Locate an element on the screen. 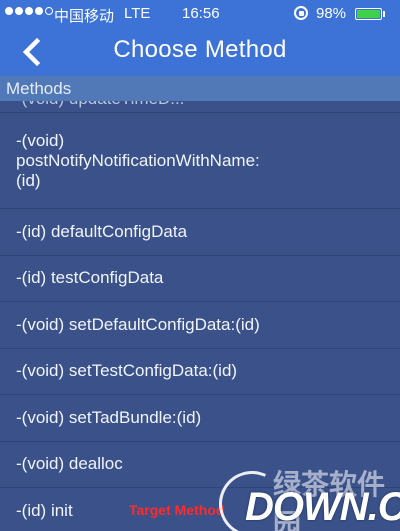 This screenshot has width=400, height=531. method-row: -(id) testConfigData is located at coordinates (200, 279).